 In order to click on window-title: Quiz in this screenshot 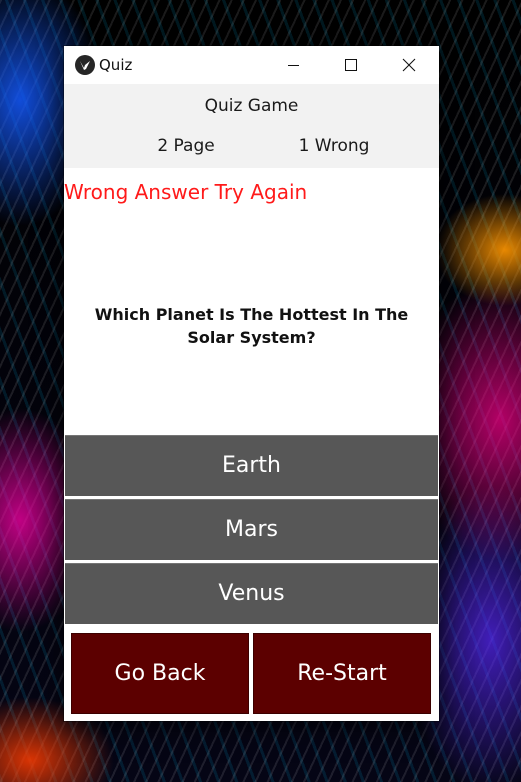, I will do `click(116, 65)`.